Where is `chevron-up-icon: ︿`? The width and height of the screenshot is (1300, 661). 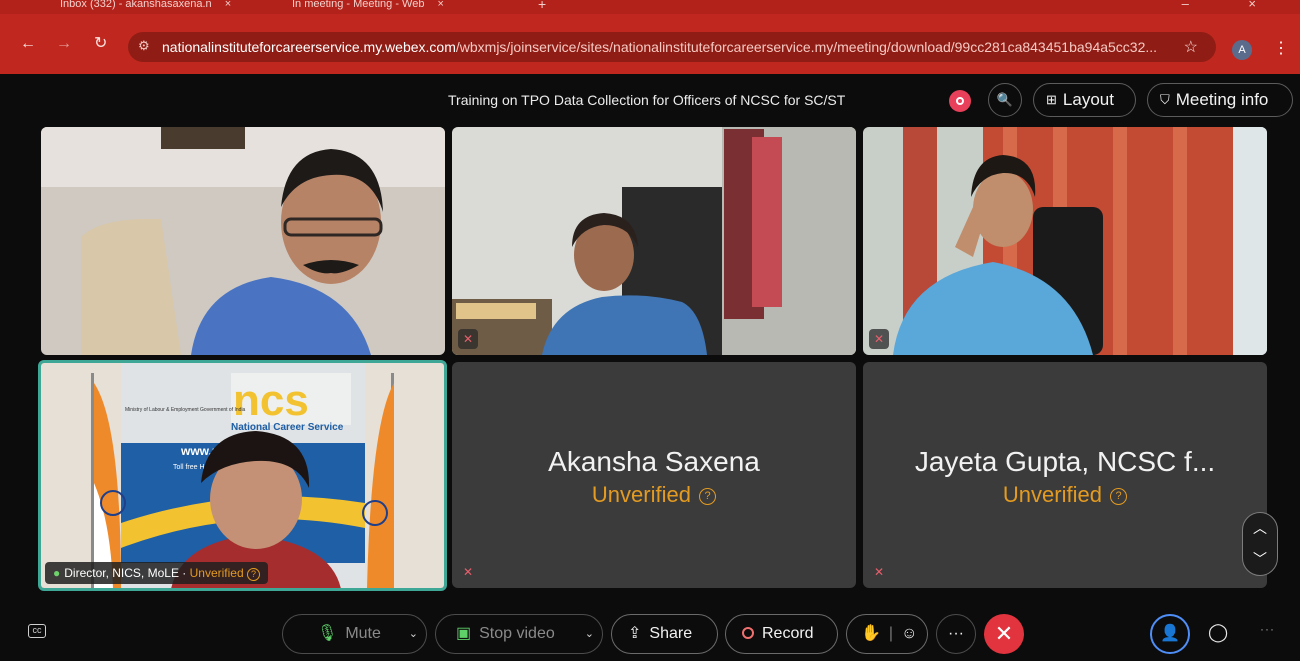 chevron-up-icon: ︿ is located at coordinates (1260, 528).